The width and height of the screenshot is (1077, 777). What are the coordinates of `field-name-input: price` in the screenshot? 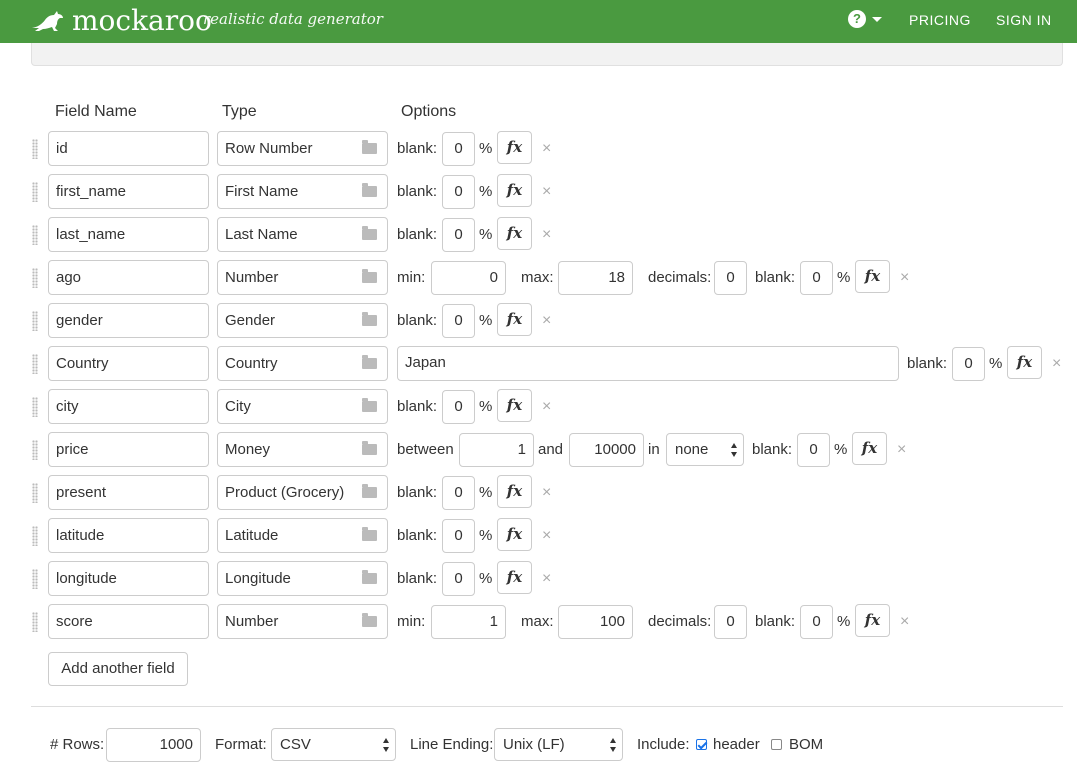 It's located at (128, 449).